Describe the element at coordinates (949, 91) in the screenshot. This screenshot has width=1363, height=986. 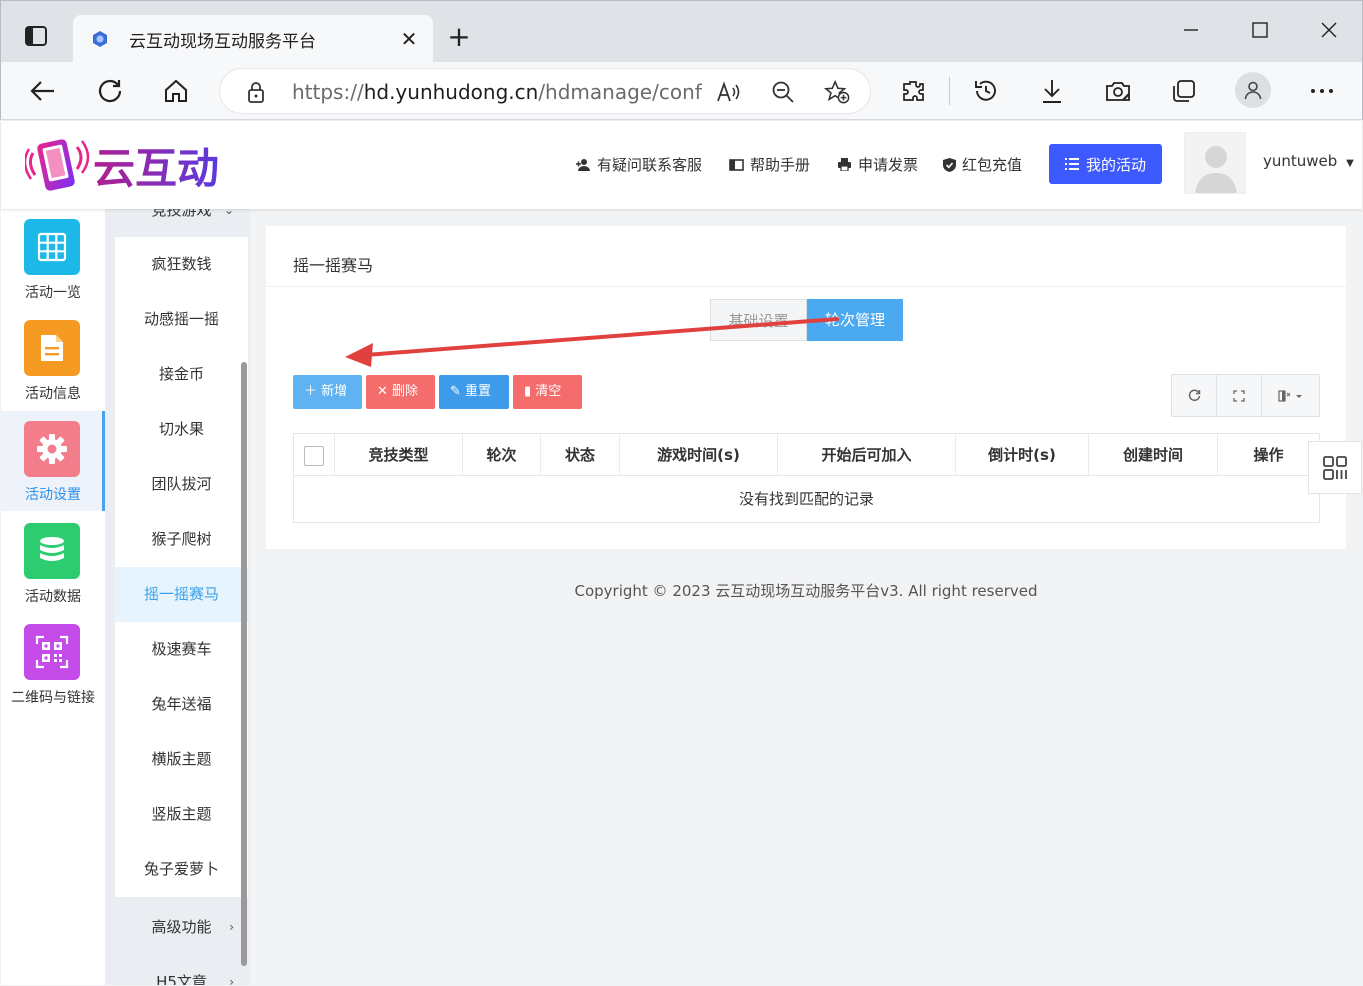
I see `toolbar-separator` at that location.